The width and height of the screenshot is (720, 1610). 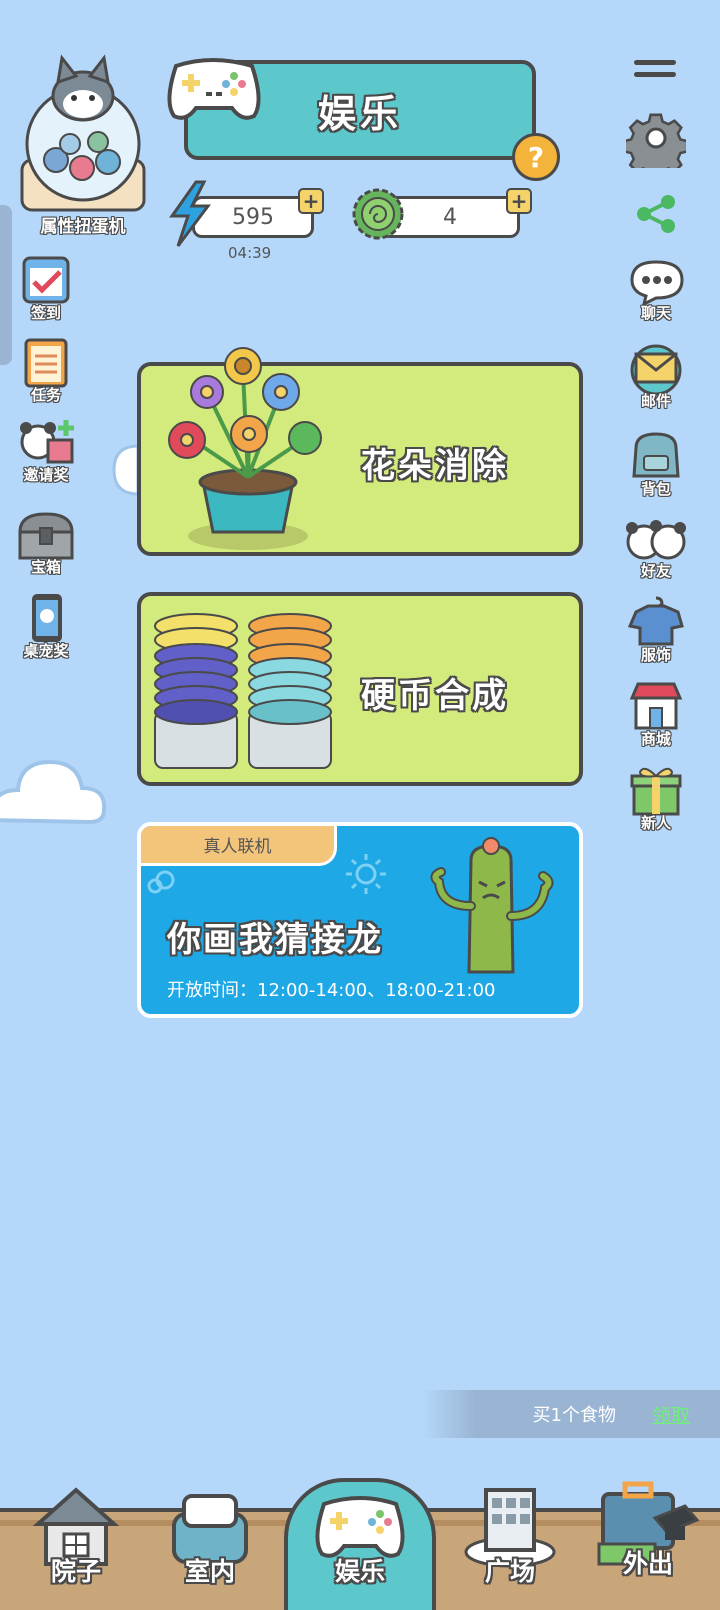 What do you see at coordinates (656, 138) in the screenshot?
I see `gear-icon` at bounding box center [656, 138].